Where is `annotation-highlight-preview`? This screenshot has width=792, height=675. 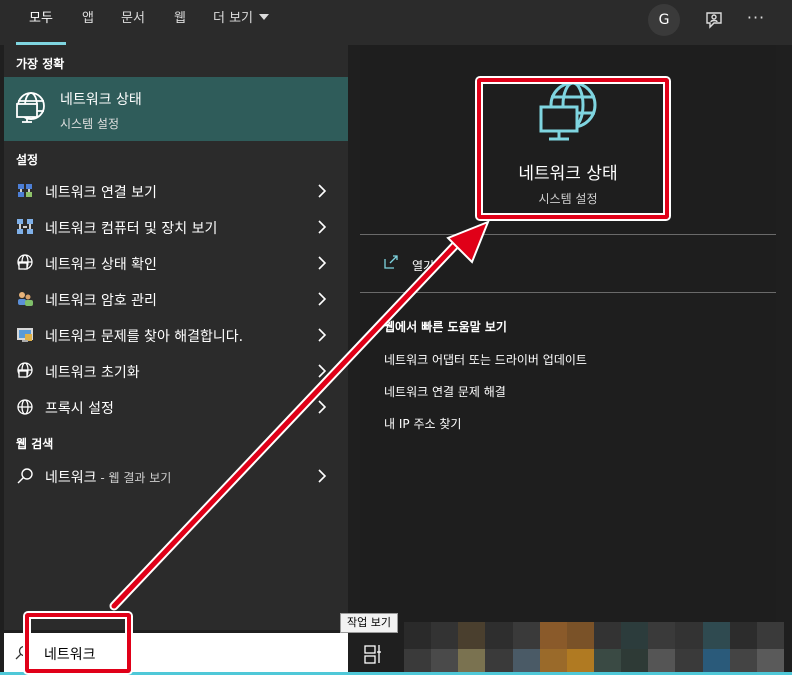 annotation-highlight-preview is located at coordinates (573, 148).